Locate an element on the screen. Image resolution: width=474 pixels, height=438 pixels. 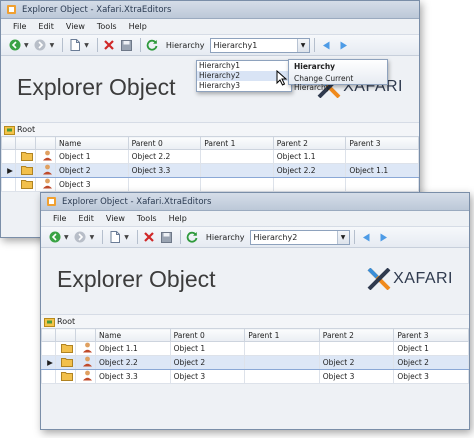
table-row: Object 3 is located at coordinates (210, 184).